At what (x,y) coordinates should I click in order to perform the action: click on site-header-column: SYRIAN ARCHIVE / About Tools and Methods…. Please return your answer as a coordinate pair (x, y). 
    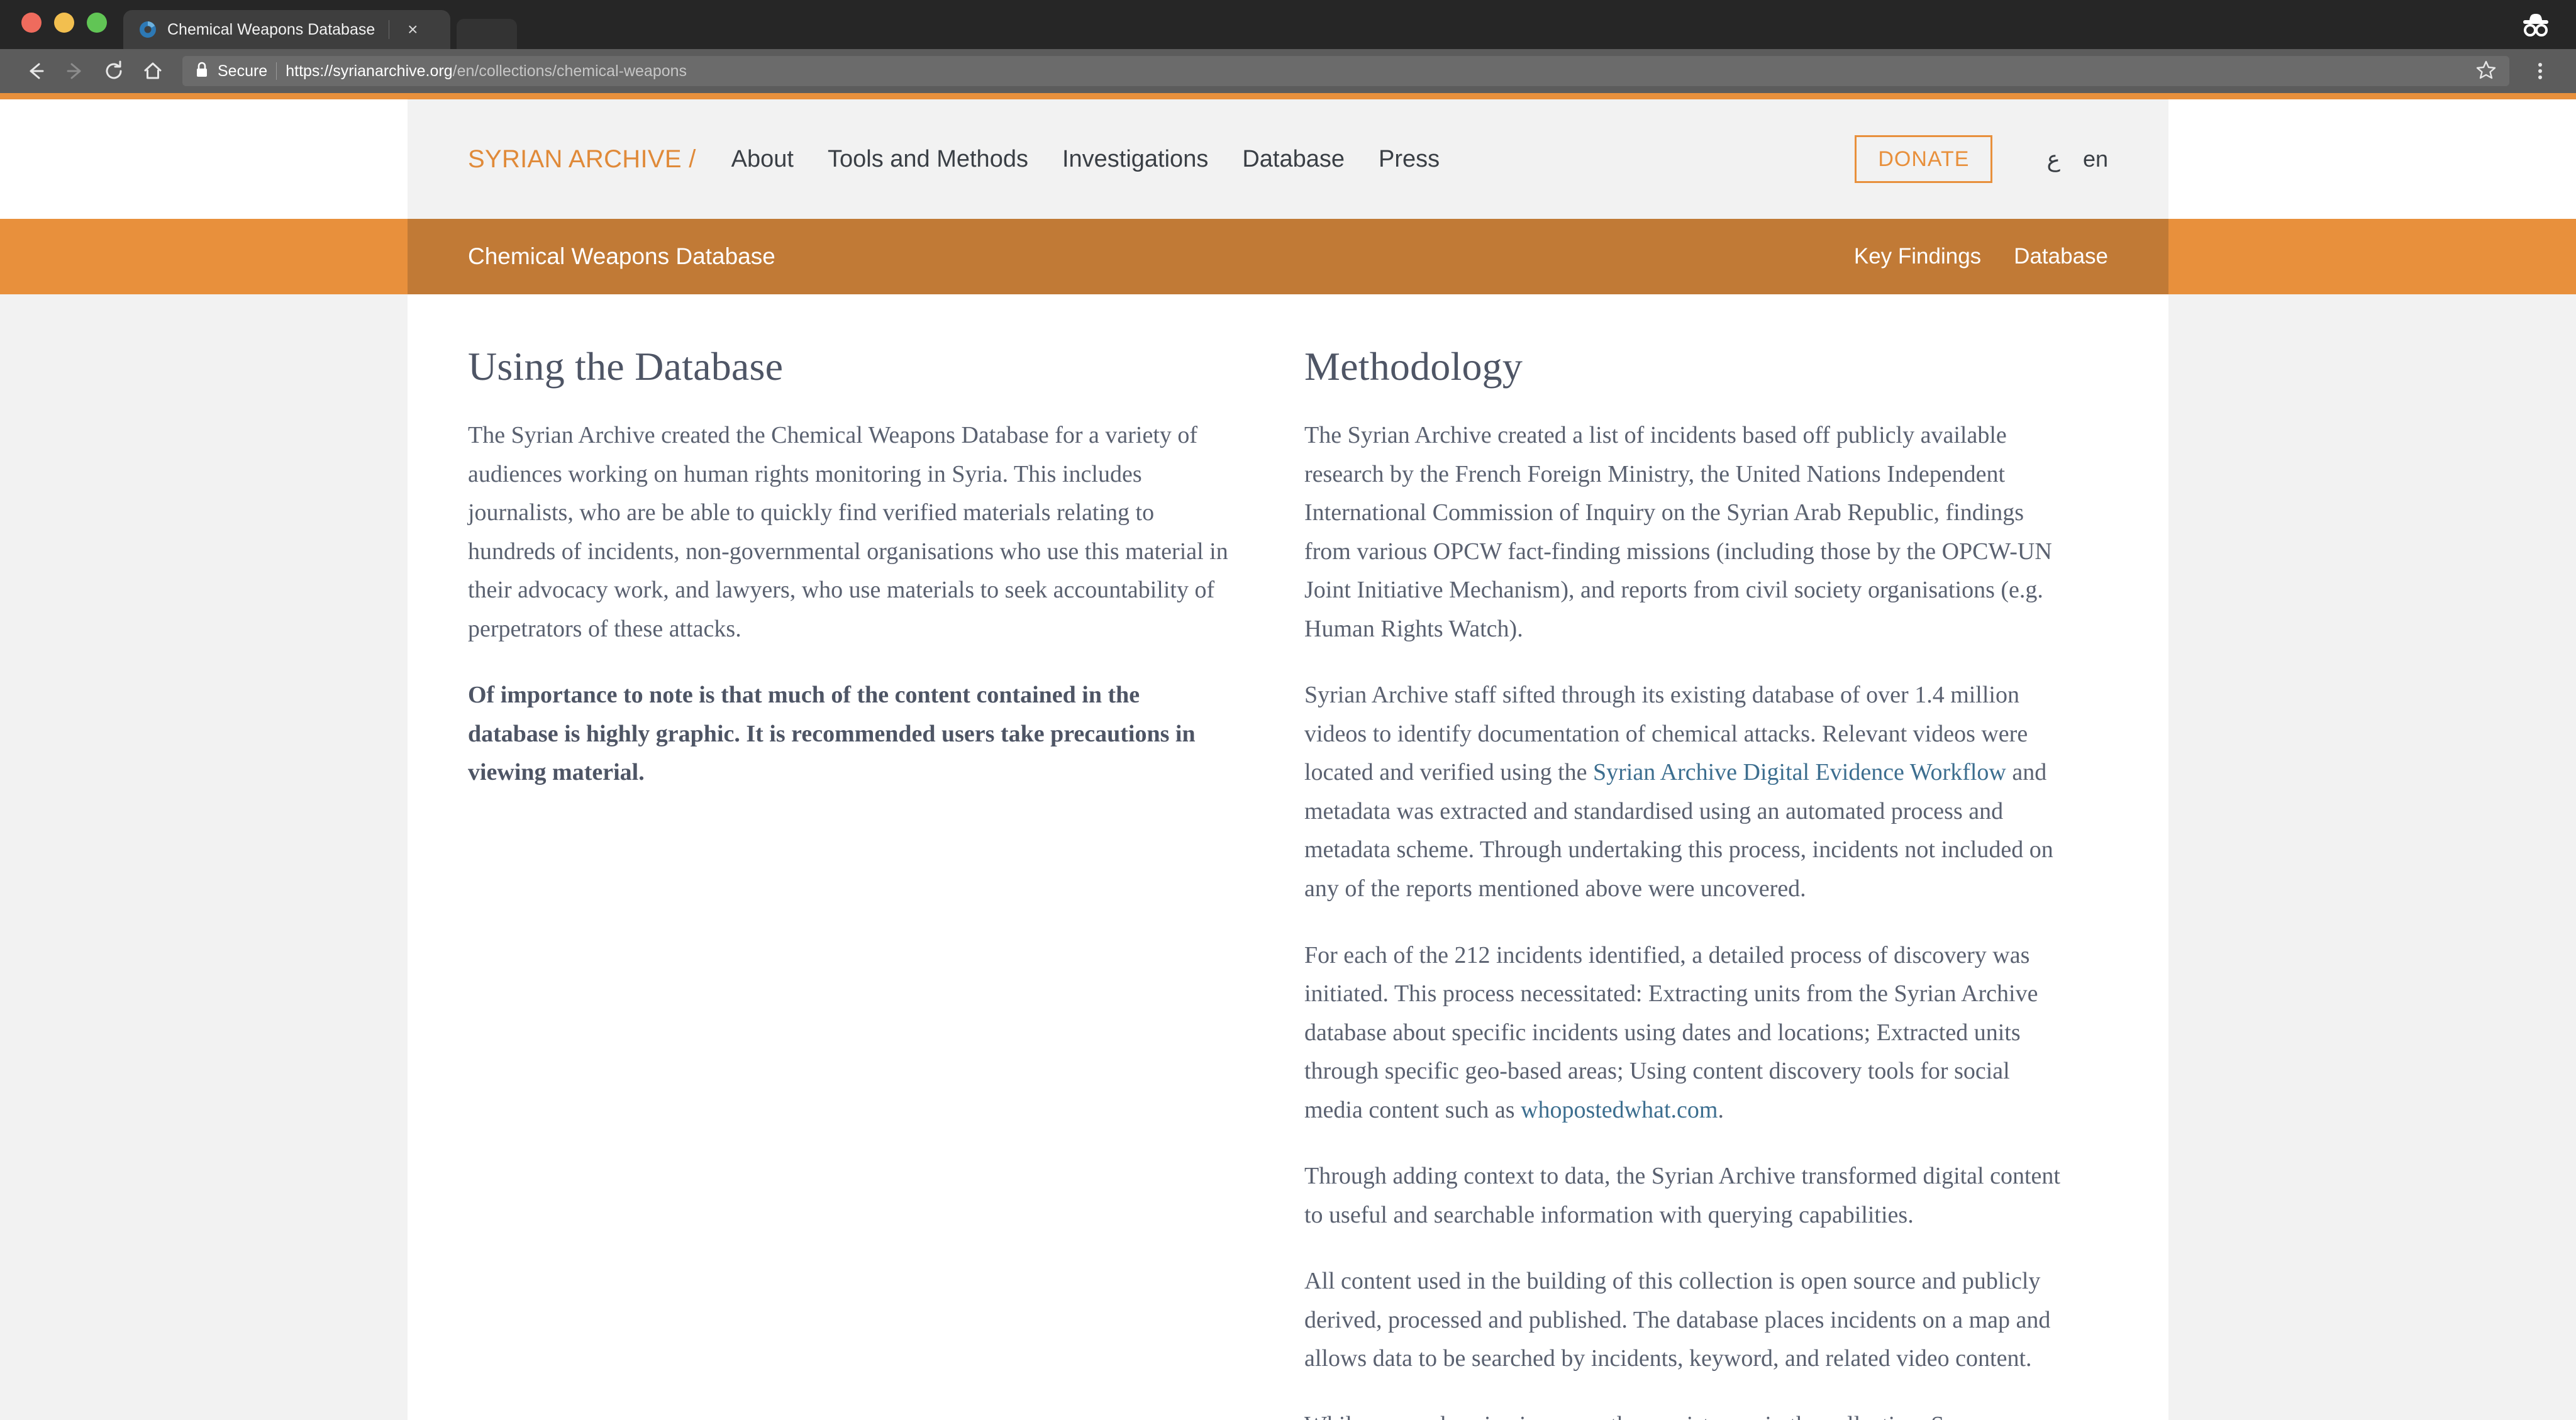
    Looking at the image, I should click on (1288, 159).